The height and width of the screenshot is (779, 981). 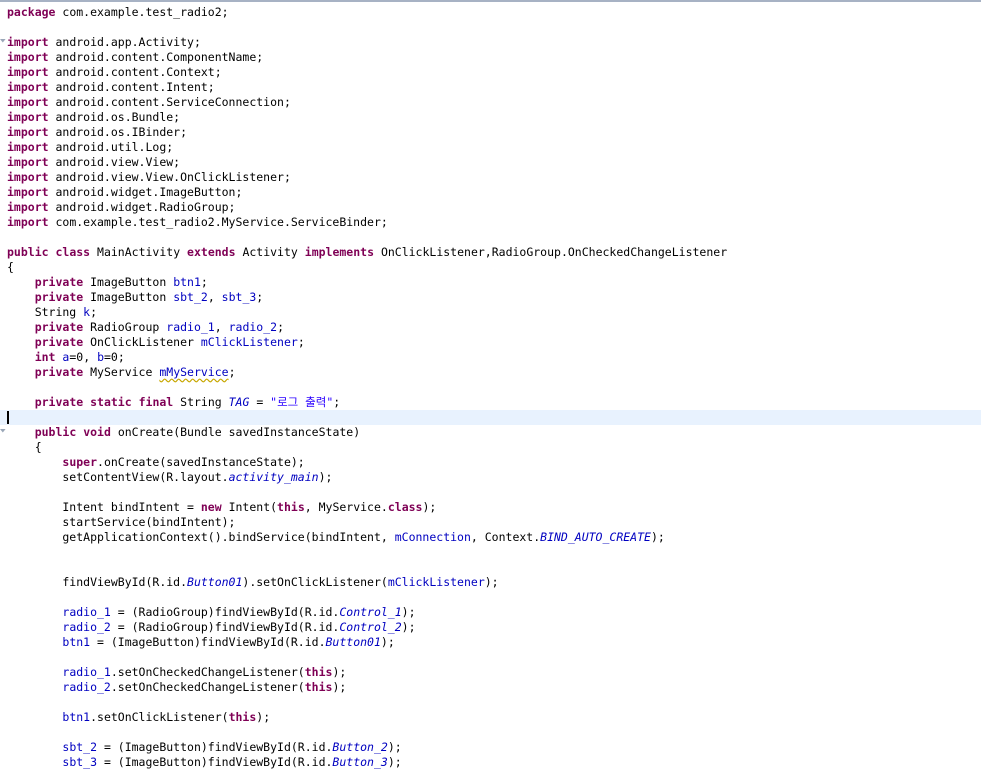 I want to click on code-token: private, so click(x=59, y=327).